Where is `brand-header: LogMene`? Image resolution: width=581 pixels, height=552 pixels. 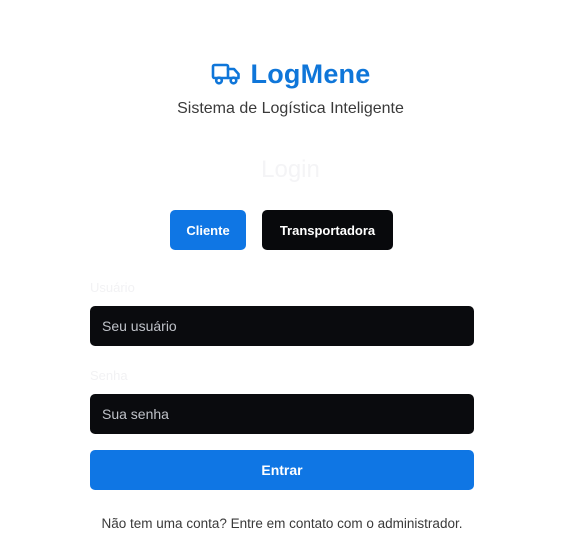 brand-header: LogMene is located at coordinates (290, 74).